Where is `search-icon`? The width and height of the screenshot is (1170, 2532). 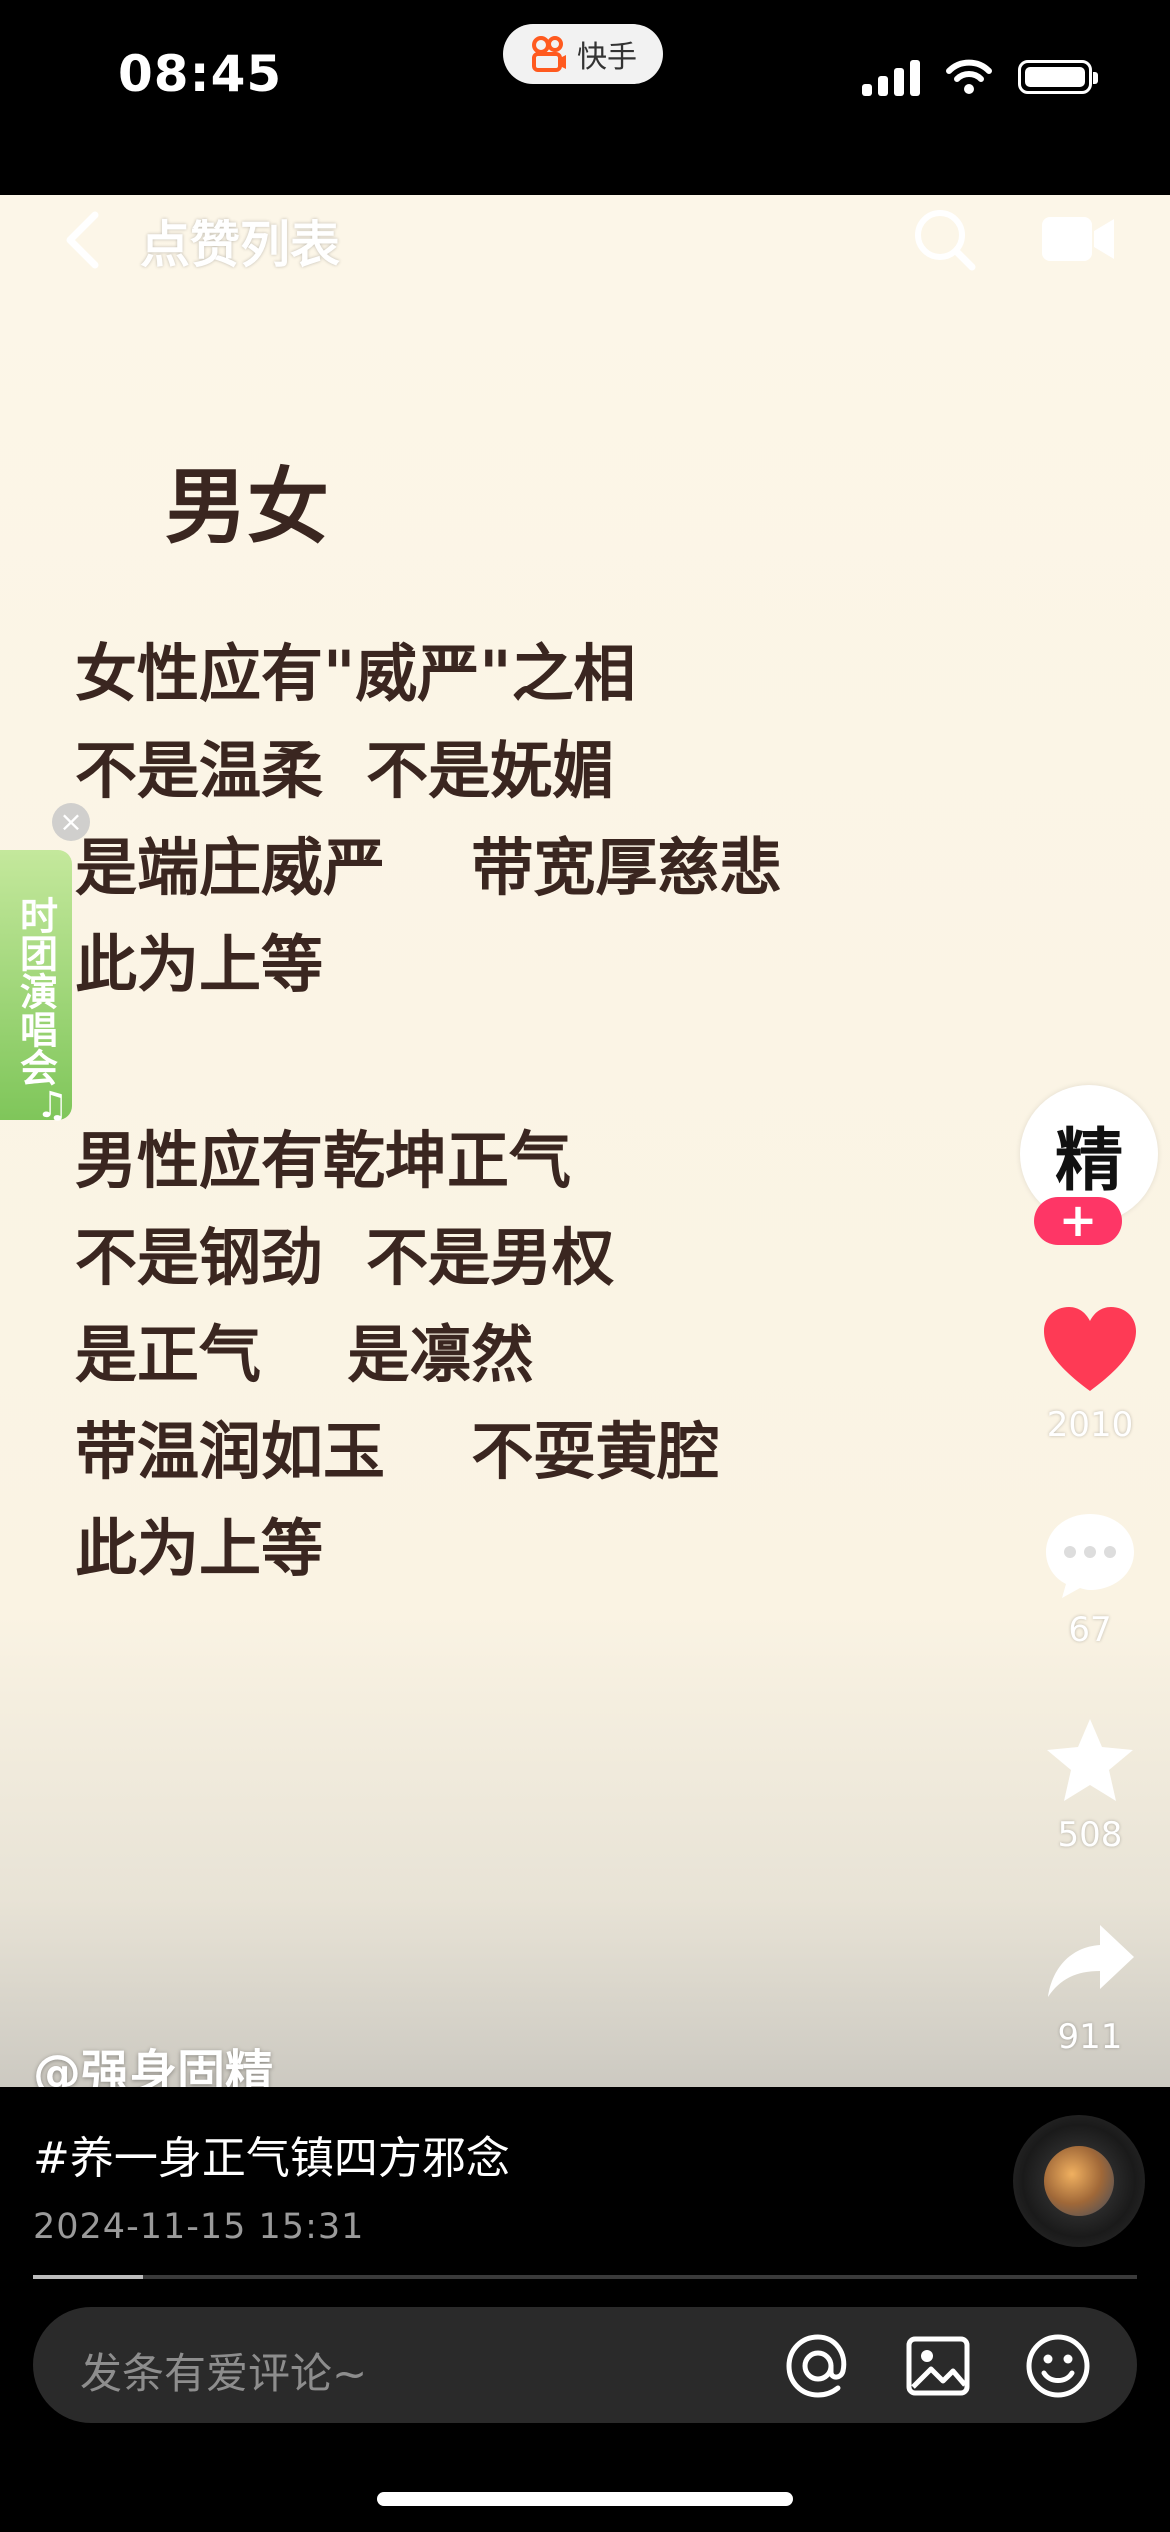 search-icon is located at coordinates (945, 240).